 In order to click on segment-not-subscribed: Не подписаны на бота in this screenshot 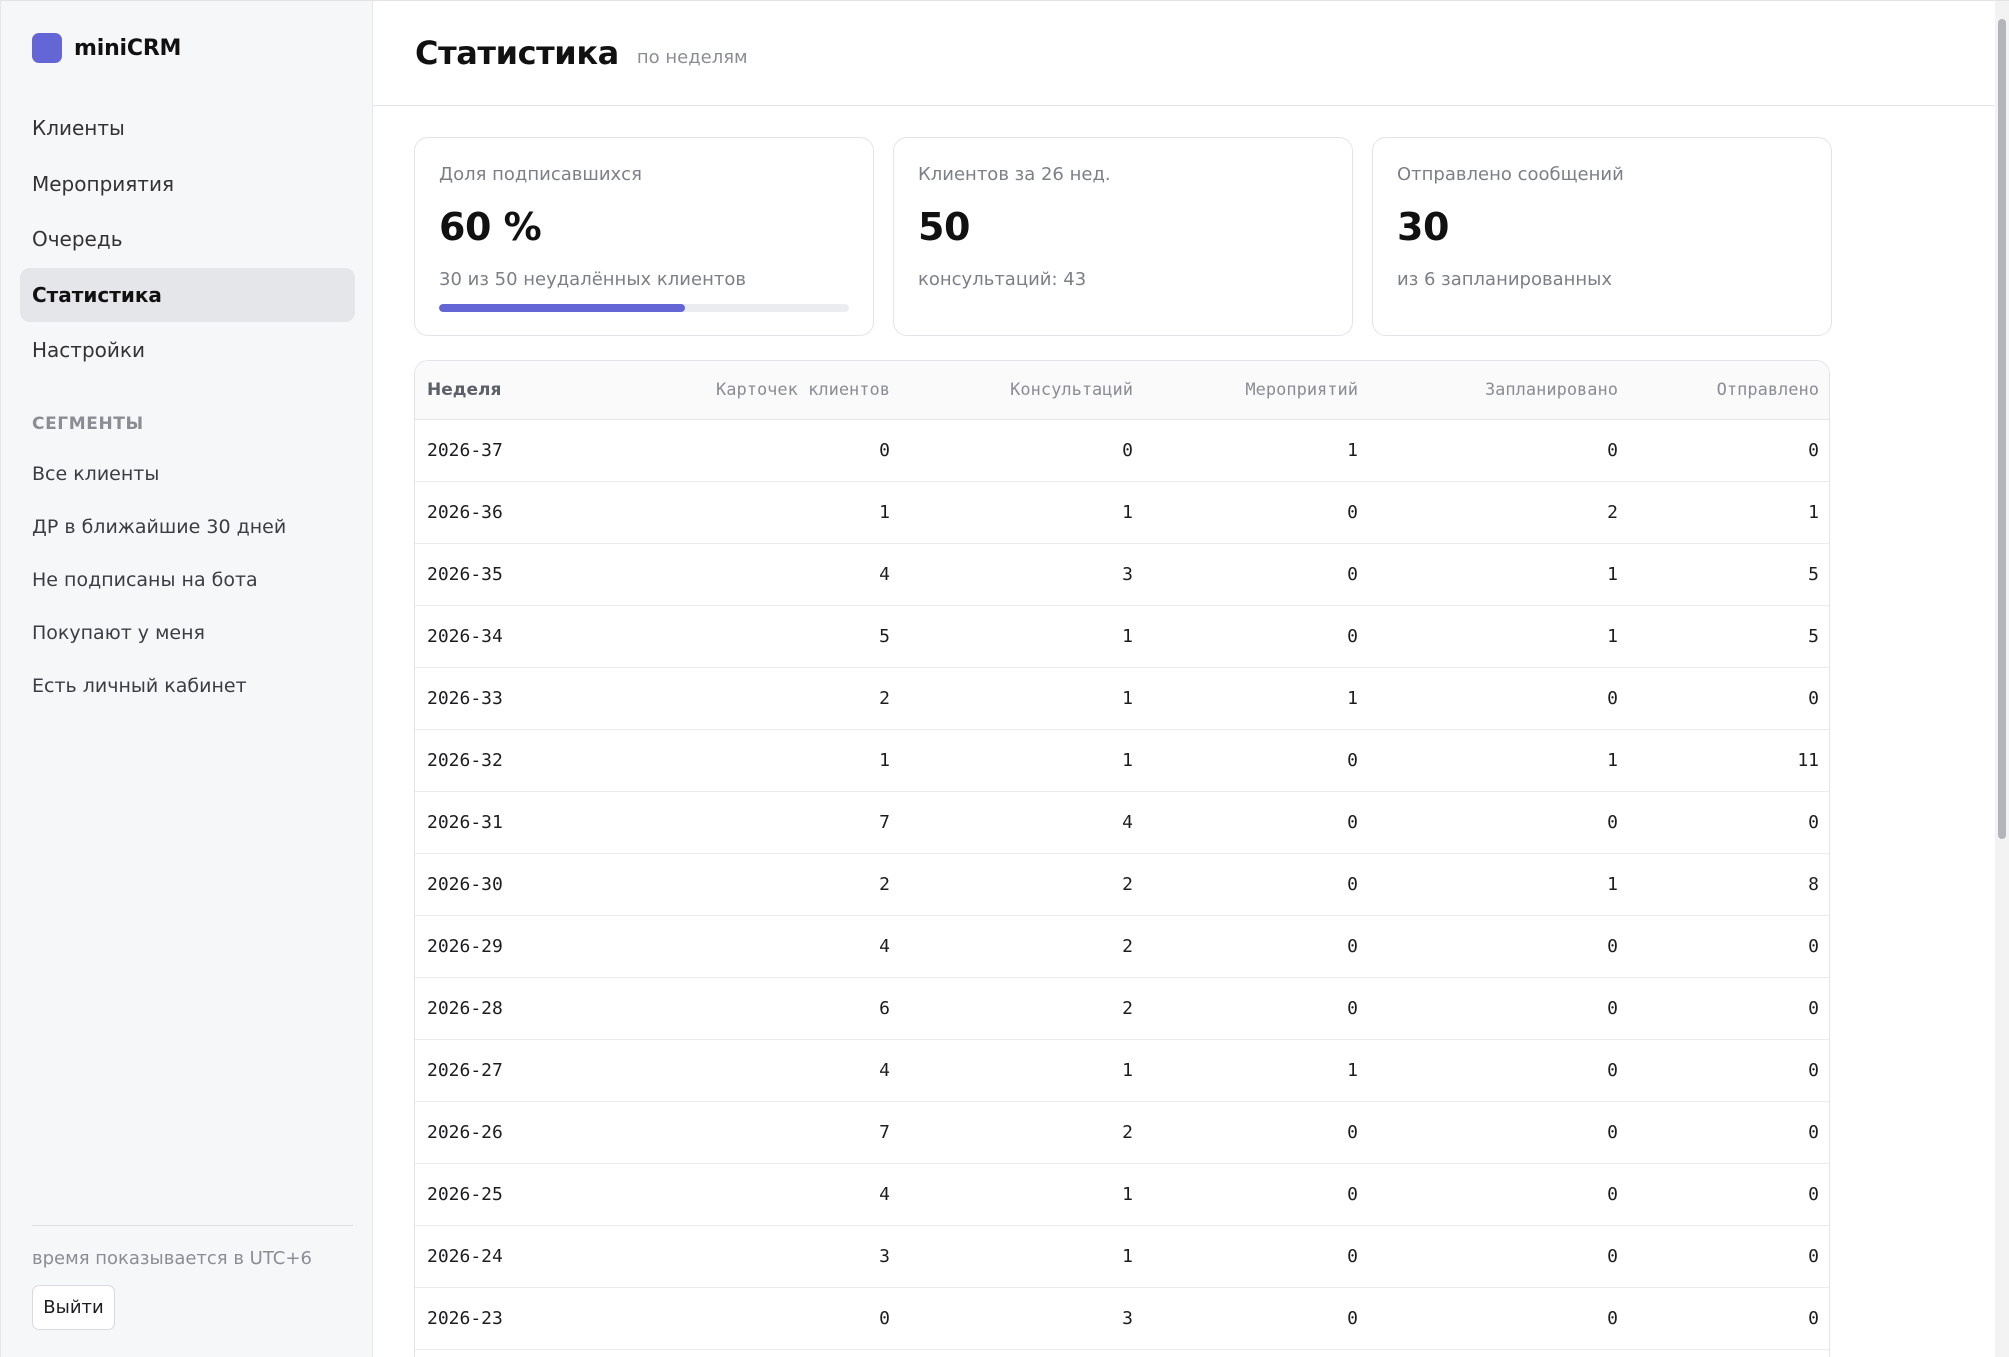, I will do `click(187, 579)`.